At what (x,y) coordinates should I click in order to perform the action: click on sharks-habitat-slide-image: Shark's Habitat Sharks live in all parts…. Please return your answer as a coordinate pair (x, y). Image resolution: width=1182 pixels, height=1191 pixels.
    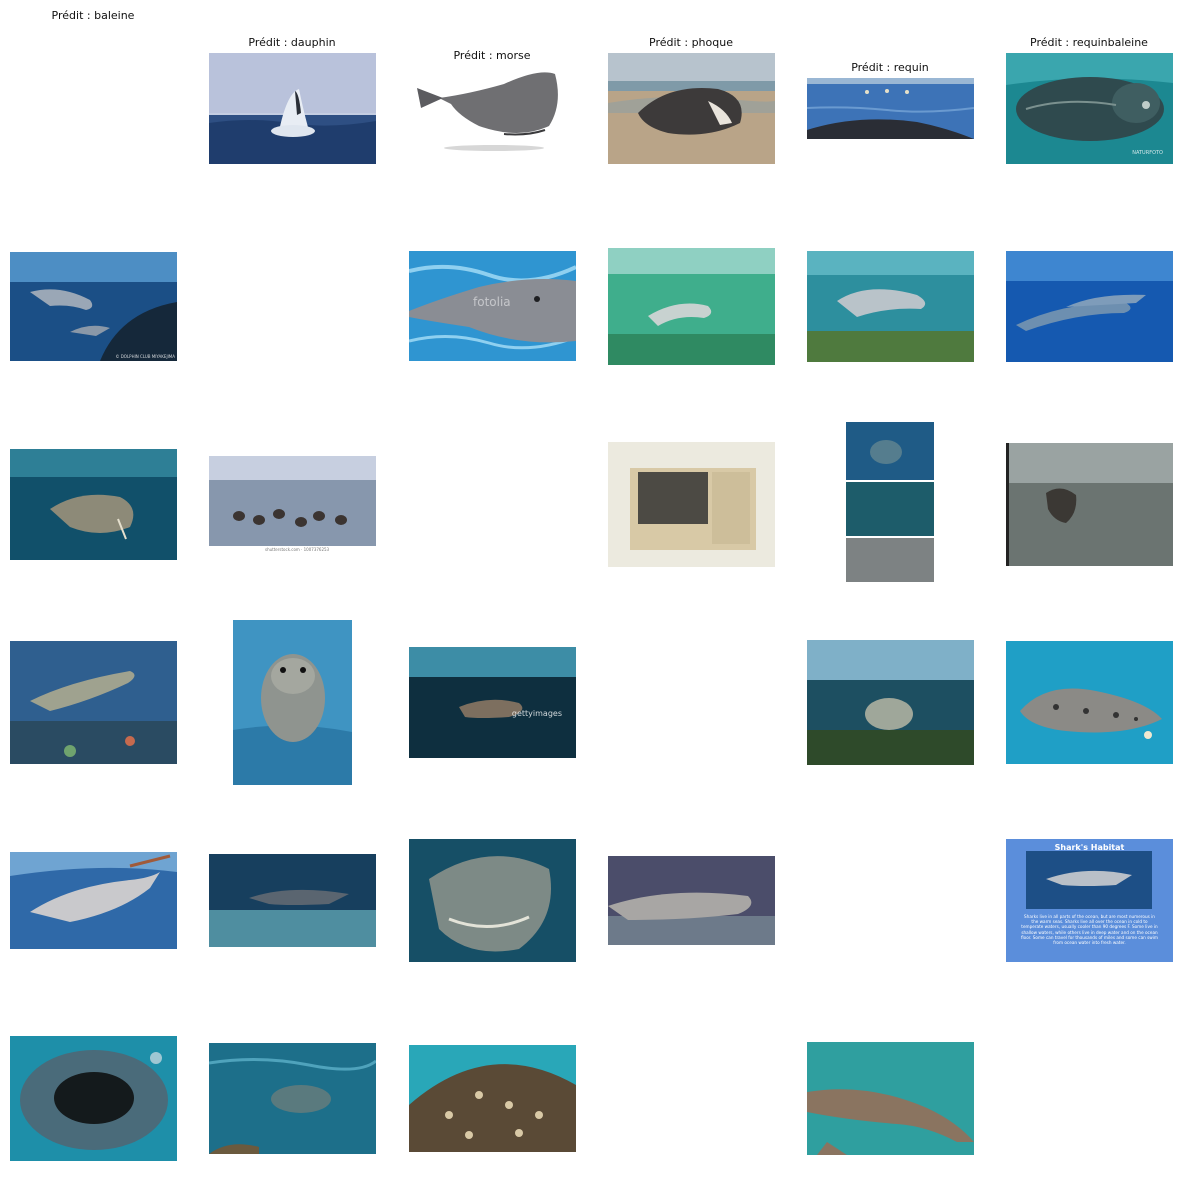
    Looking at the image, I should click on (1089, 900).